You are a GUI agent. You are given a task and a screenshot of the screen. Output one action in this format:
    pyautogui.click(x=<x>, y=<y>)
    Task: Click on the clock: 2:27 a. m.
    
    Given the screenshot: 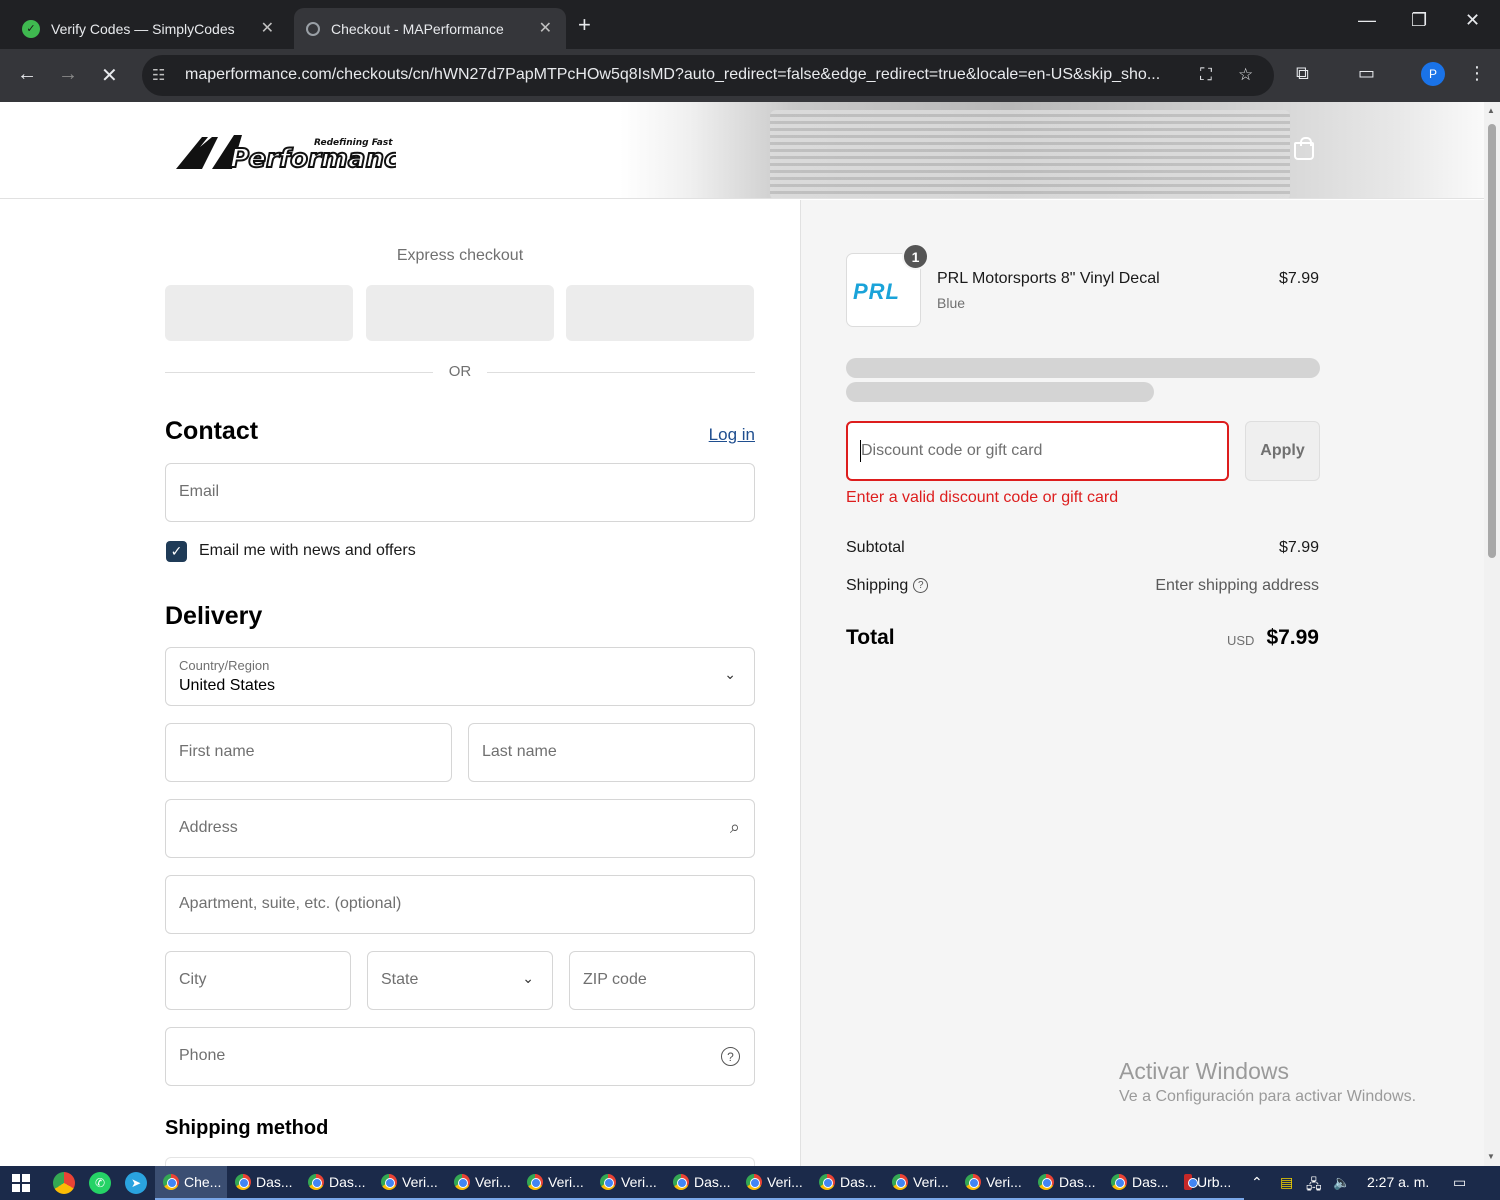 What is the action you would take?
    pyautogui.click(x=1398, y=1182)
    